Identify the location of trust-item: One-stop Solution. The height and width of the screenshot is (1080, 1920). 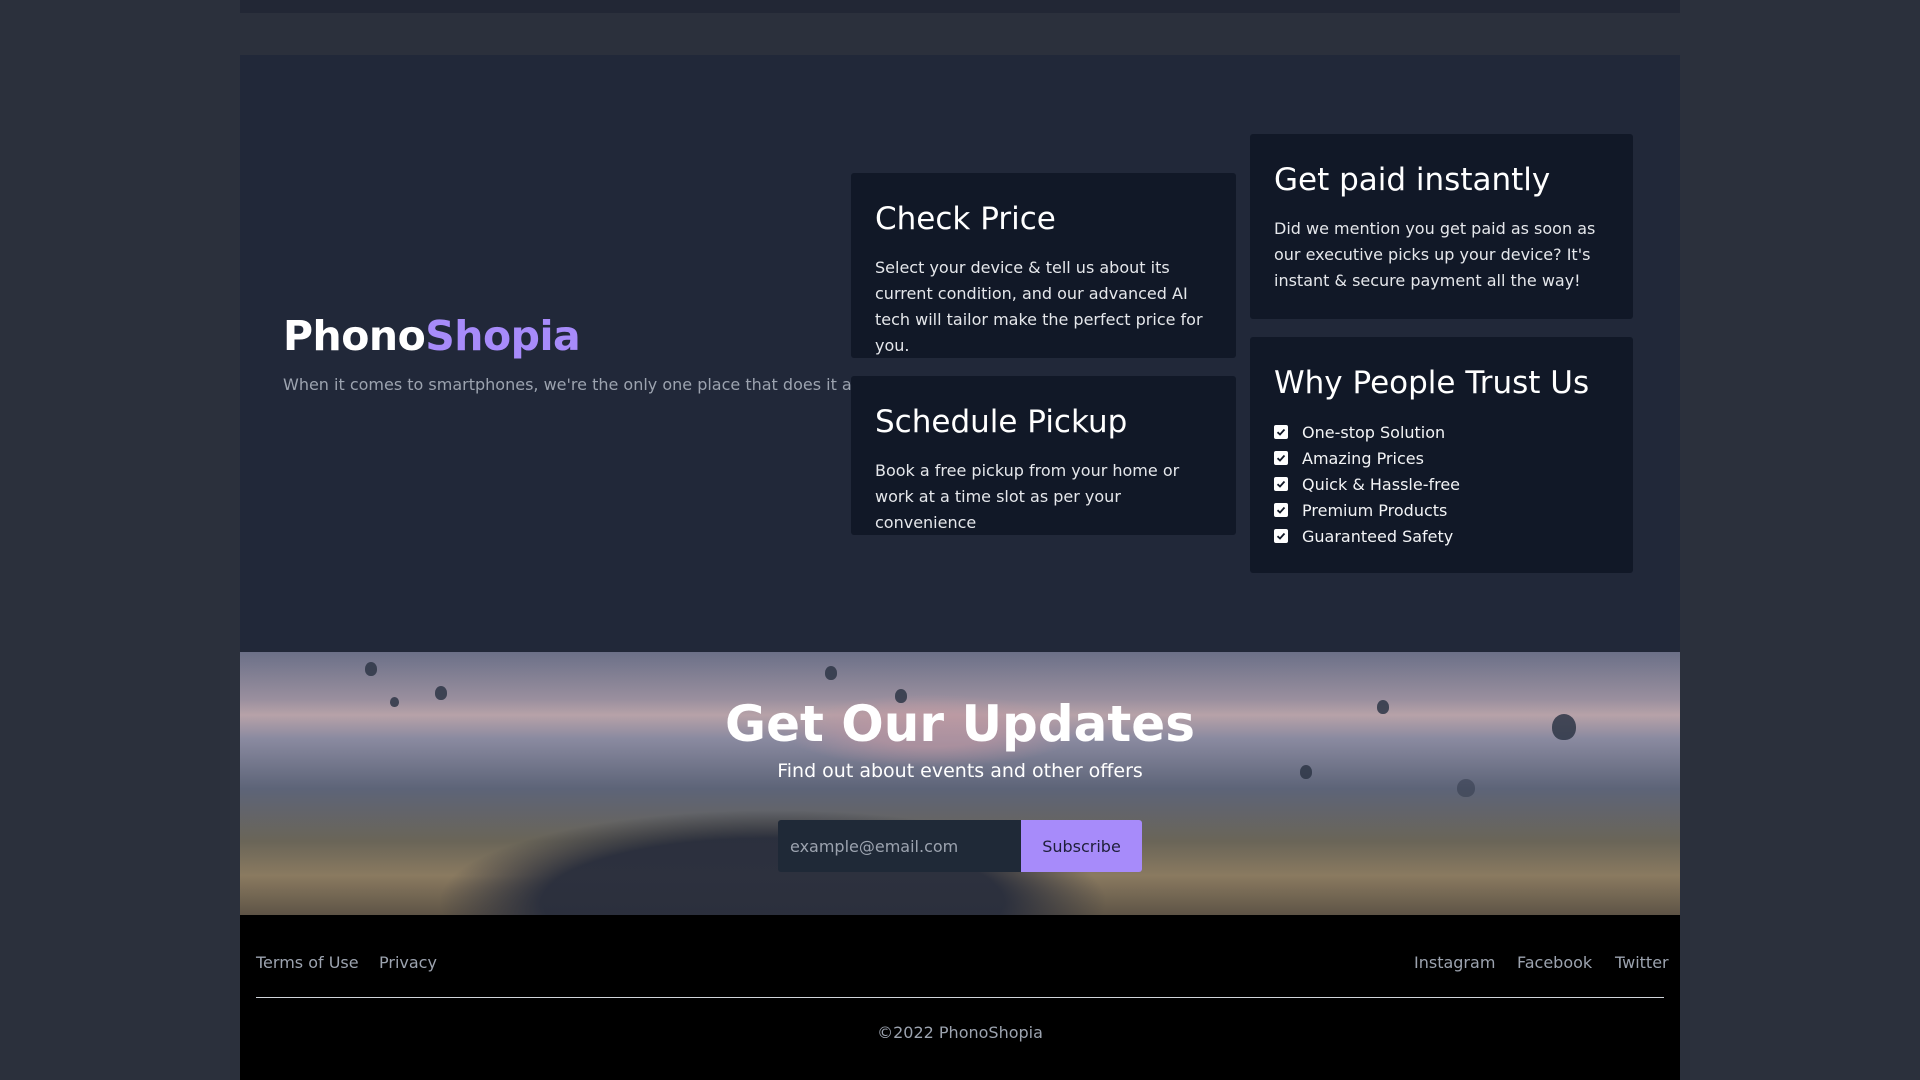
(1441, 432).